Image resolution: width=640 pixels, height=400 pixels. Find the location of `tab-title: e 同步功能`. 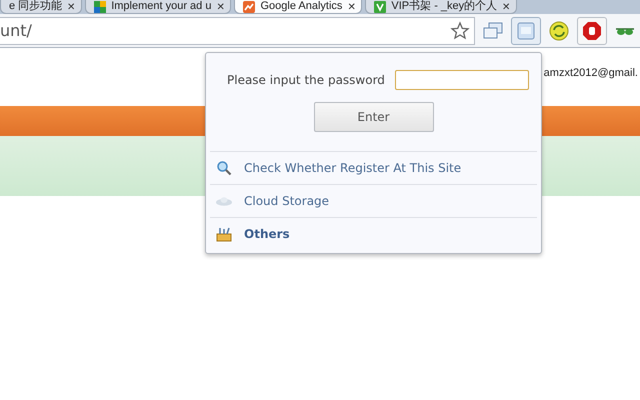

tab-title: e 同步功能 is located at coordinates (35, 6).